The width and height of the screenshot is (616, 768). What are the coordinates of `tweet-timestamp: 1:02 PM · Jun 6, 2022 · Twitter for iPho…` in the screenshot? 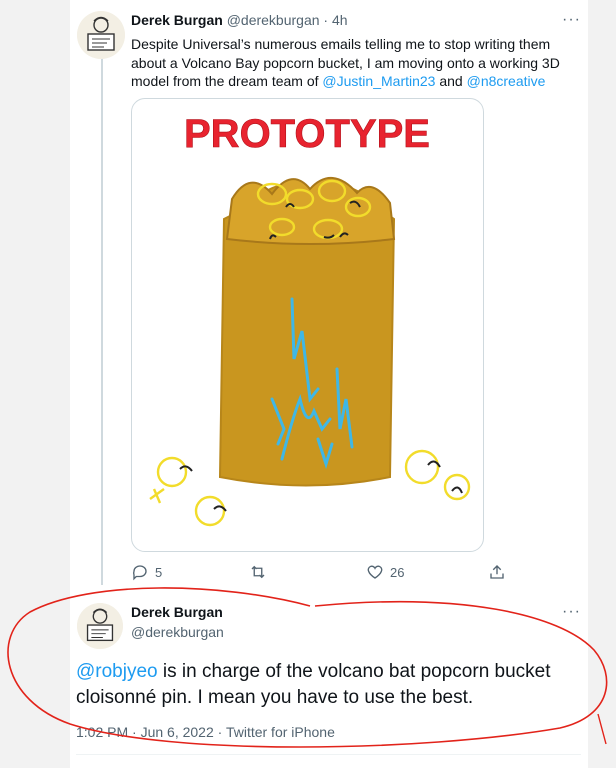 It's located at (205, 732).